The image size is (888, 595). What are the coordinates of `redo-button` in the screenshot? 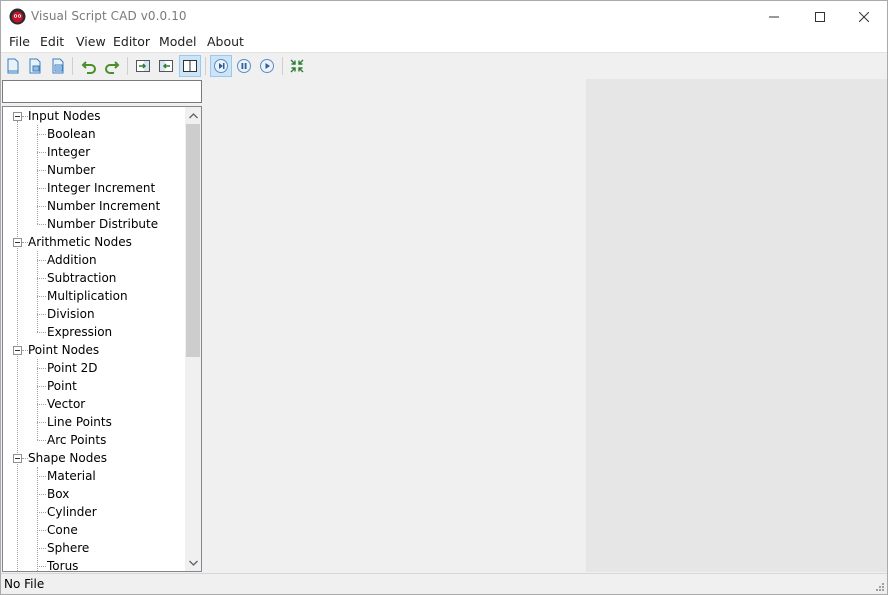 It's located at (112, 66).